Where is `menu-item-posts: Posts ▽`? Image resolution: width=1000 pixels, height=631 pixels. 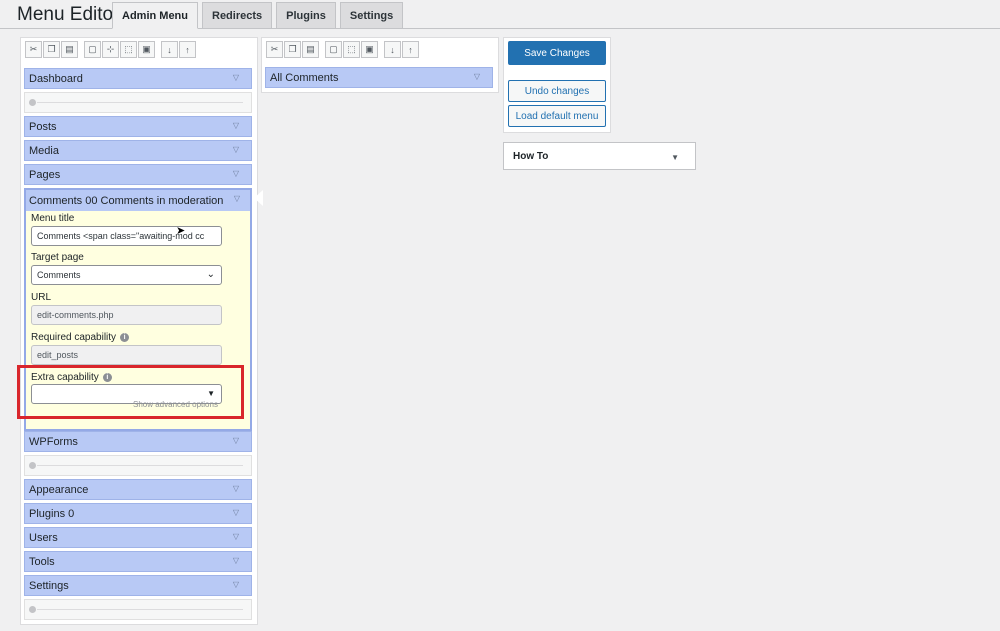 menu-item-posts: Posts ▽ is located at coordinates (138, 126).